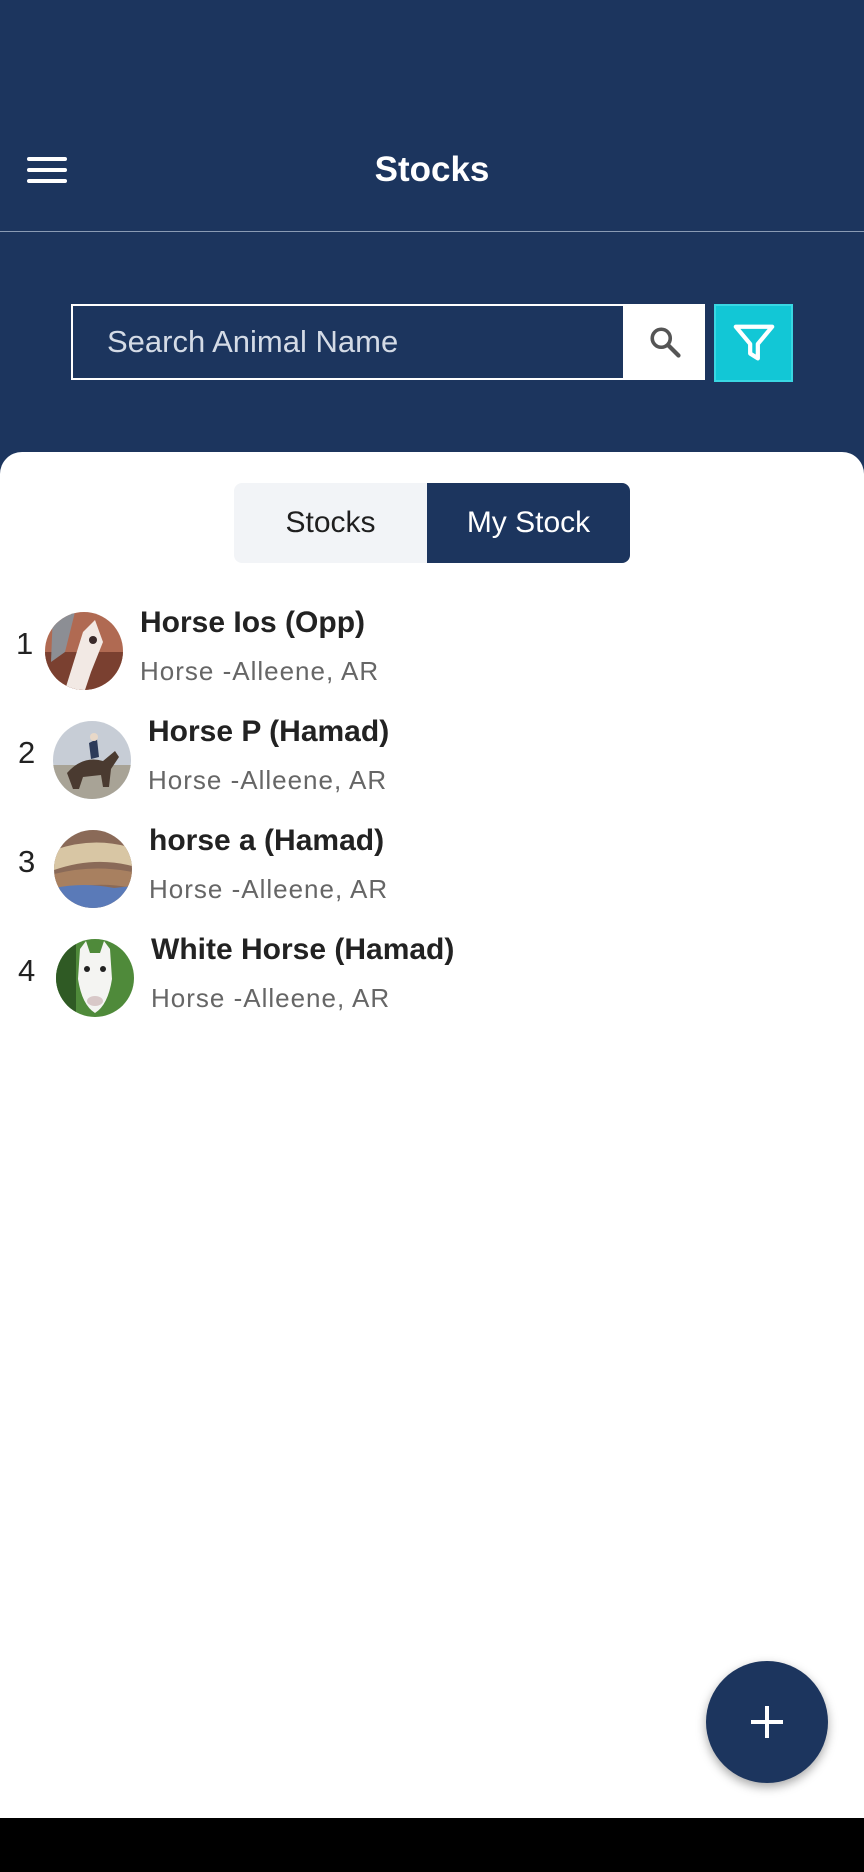 The height and width of the screenshot is (1872, 864). Describe the element at coordinates (432, 116) in the screenshot. I see `app-bar: Stocks` at that location.